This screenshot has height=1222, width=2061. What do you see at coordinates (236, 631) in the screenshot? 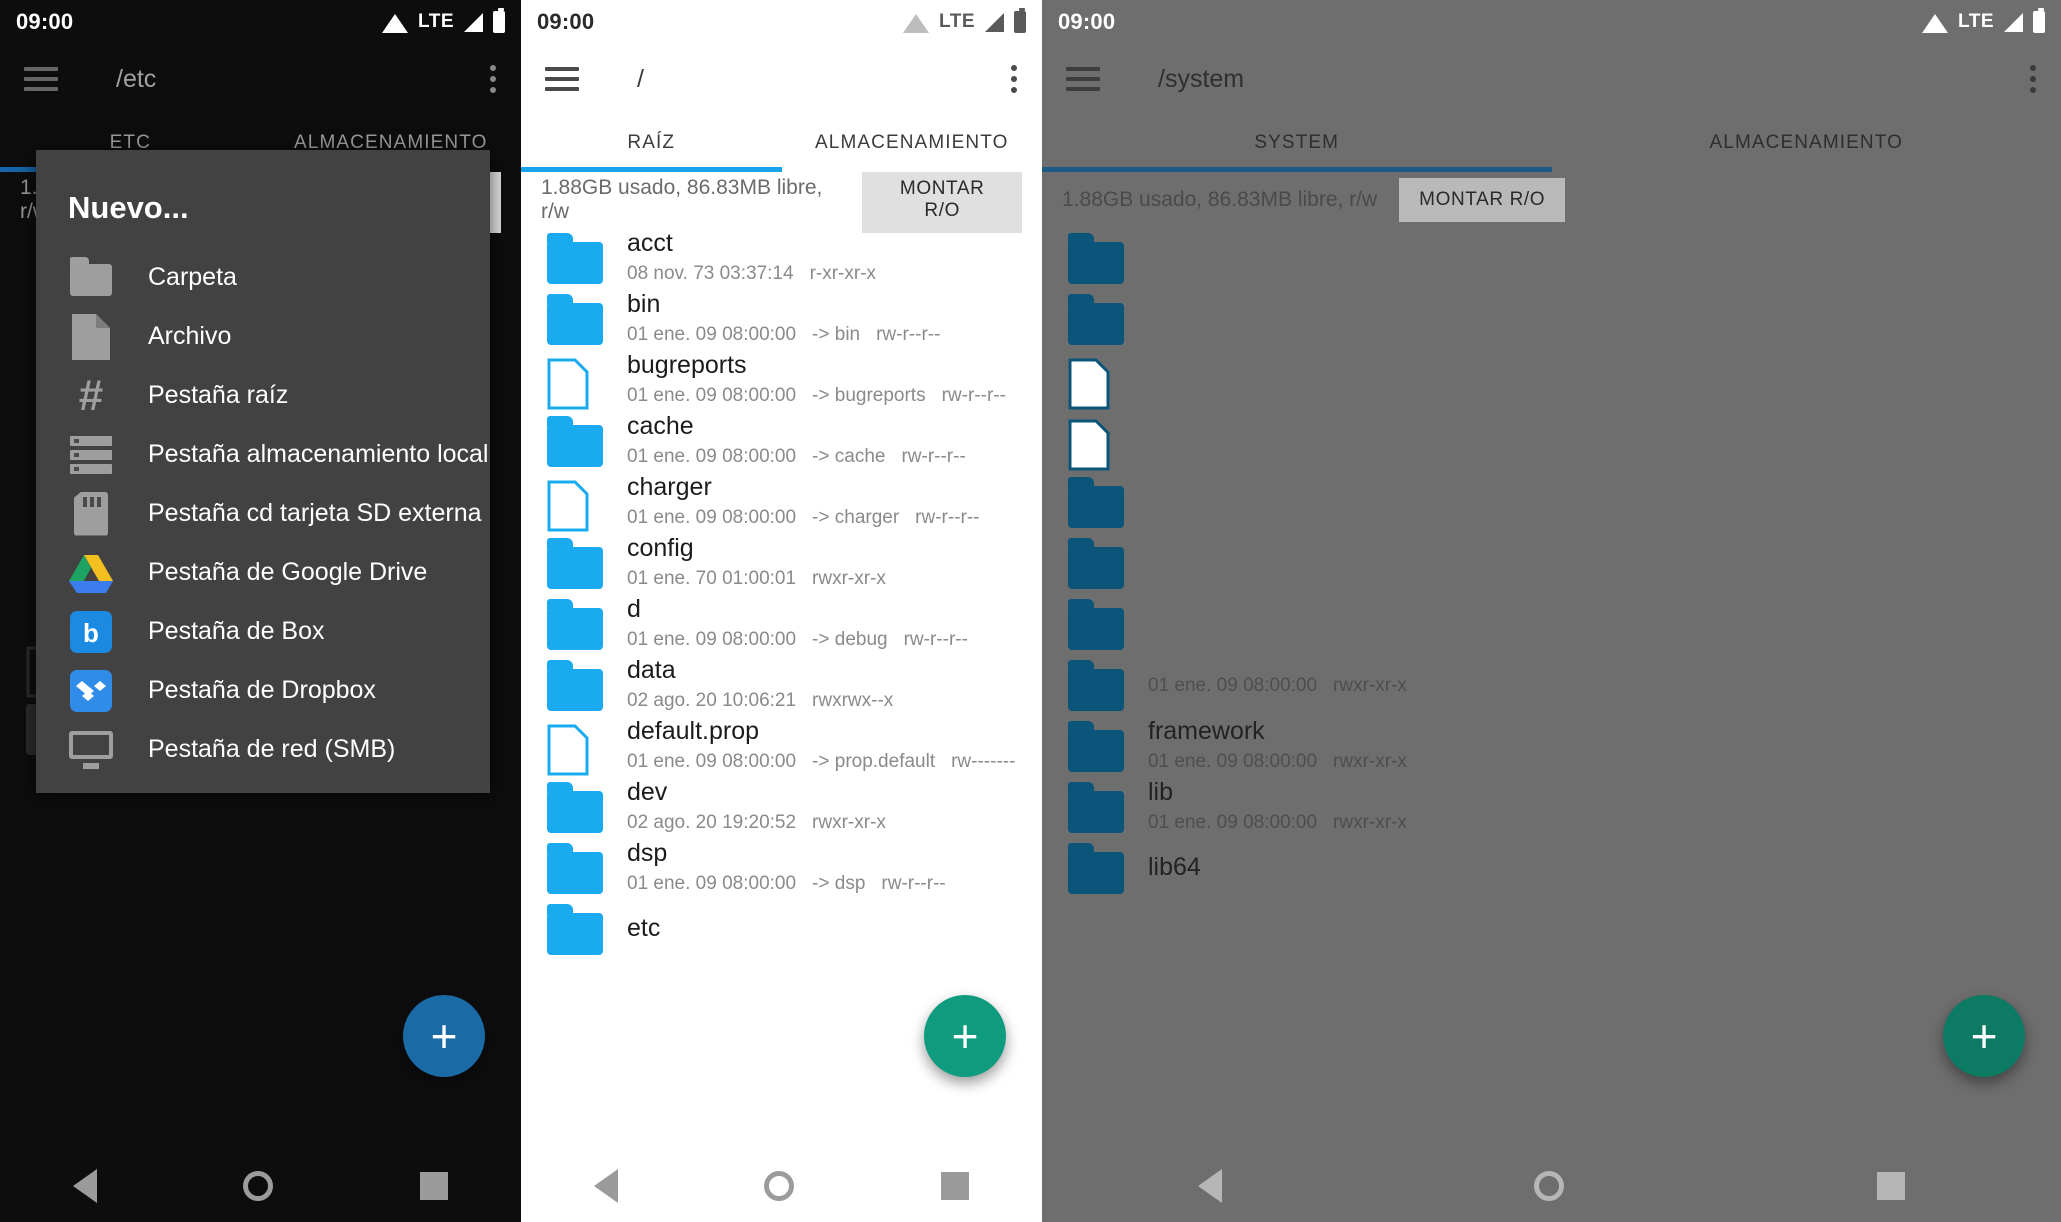
I see `popup-item-label: Pestaña de Box` at bounding box center [236, 631].